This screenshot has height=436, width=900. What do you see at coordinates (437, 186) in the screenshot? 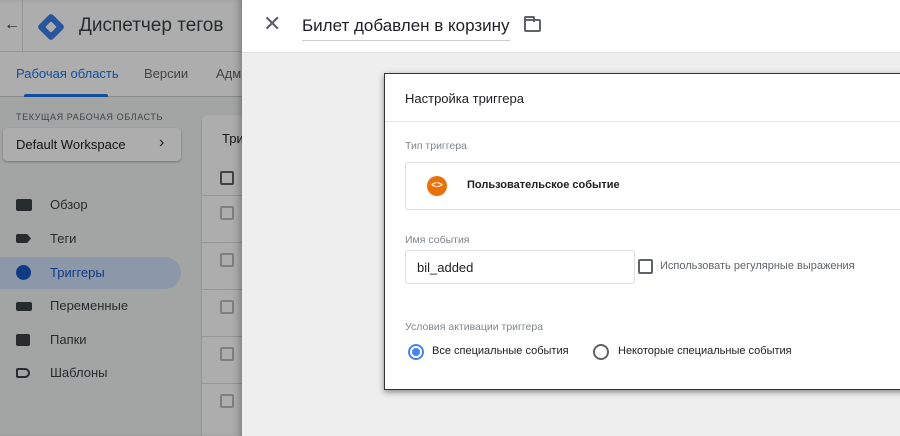
I see `custom-event-icon: <>` at bounding box center [437, 186].